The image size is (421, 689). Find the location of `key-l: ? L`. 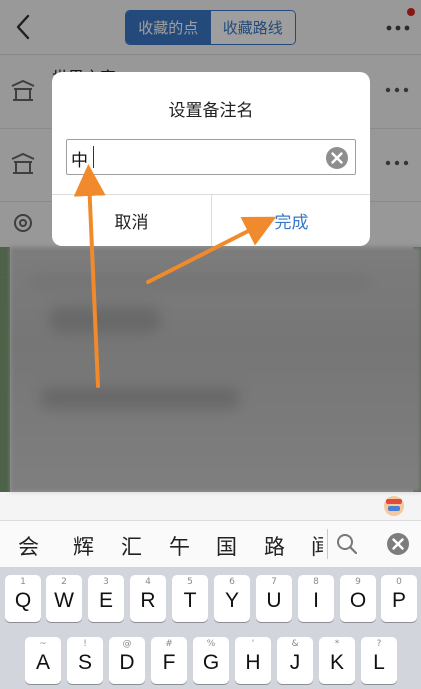

key-l: ? L is located at coordinates (379, 660).